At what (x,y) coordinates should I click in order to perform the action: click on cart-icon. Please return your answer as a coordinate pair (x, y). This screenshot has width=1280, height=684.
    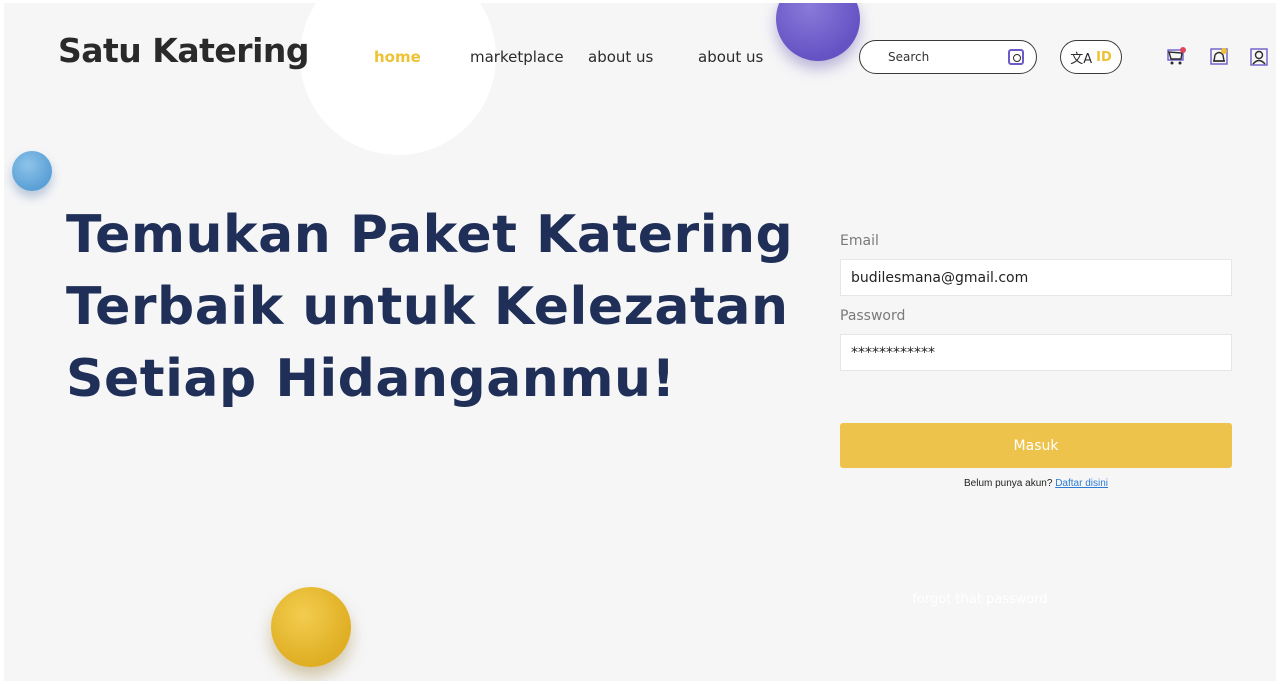
    Looking at the image, I should click on (1176, 57).